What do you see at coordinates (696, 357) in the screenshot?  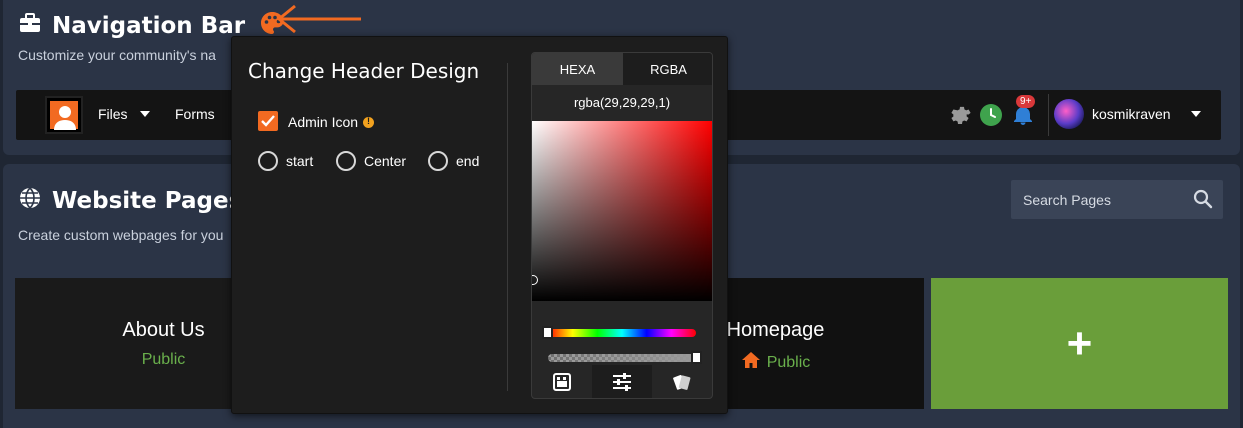 I see `alpha-handle` at bounding box center [696, 357].